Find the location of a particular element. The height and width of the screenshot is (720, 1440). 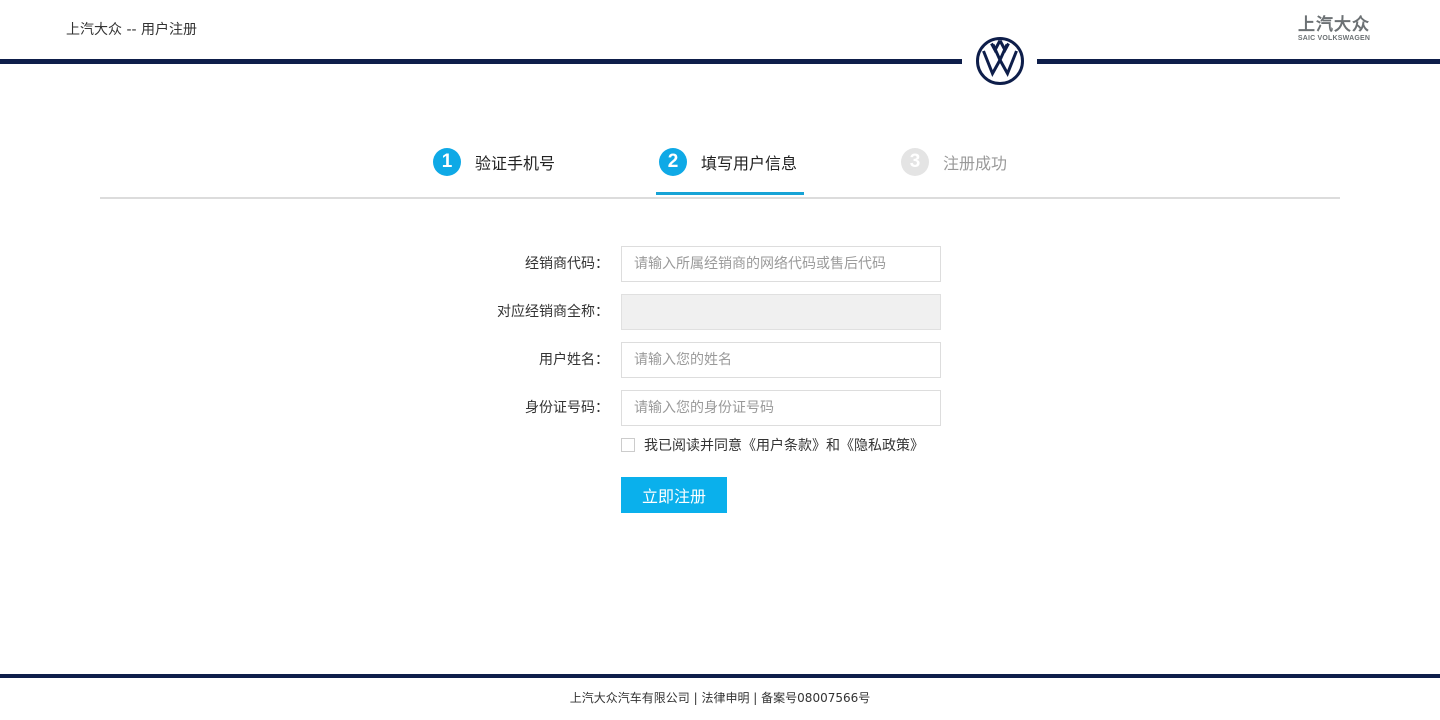

header-rule-left is located at coordinates (481, 61).